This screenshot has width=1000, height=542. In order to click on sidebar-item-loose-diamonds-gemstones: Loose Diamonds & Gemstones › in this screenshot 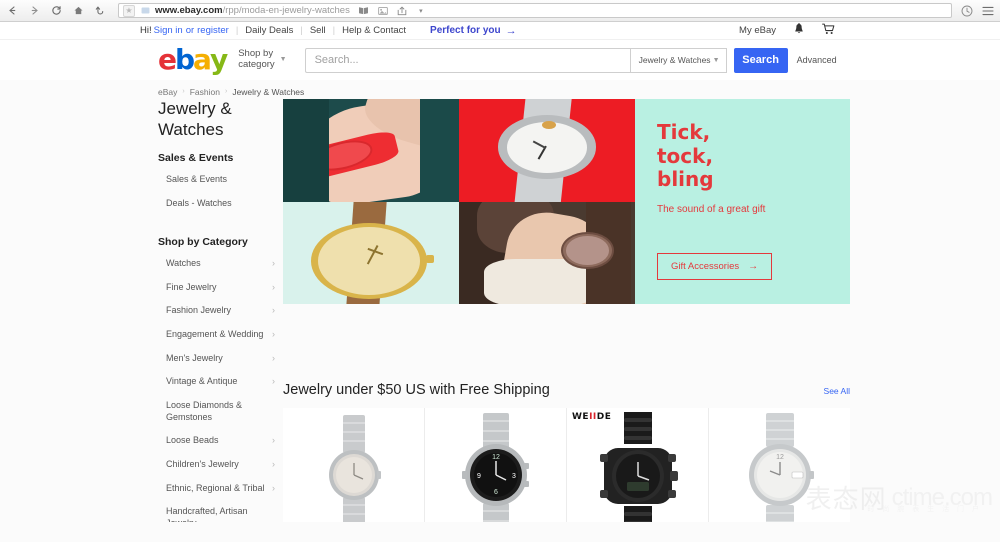, I will do `click(217, 411)`.